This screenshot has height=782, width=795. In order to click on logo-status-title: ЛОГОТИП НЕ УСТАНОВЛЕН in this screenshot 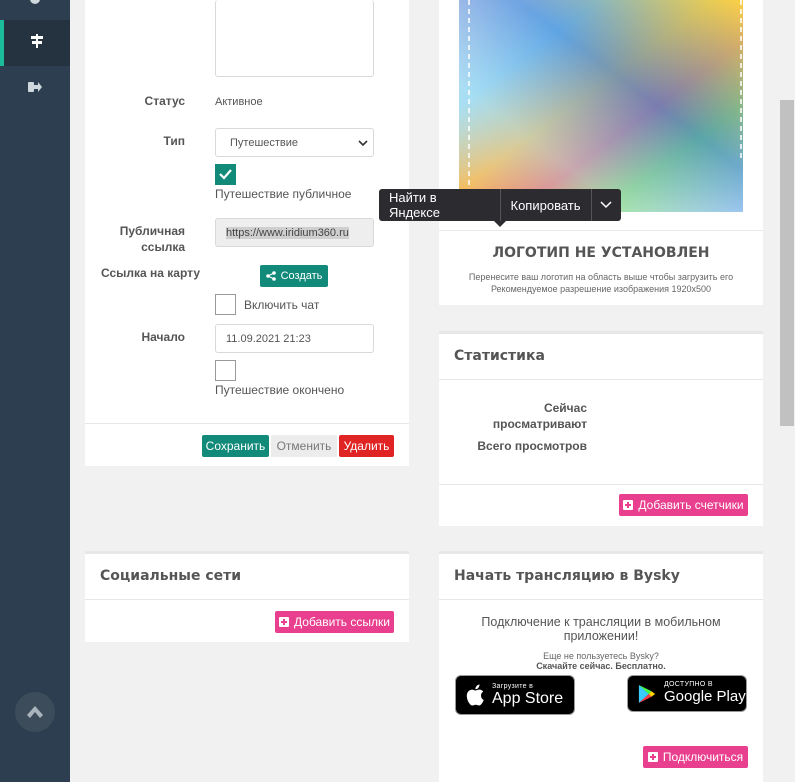, I will do `click(601, 253)`.